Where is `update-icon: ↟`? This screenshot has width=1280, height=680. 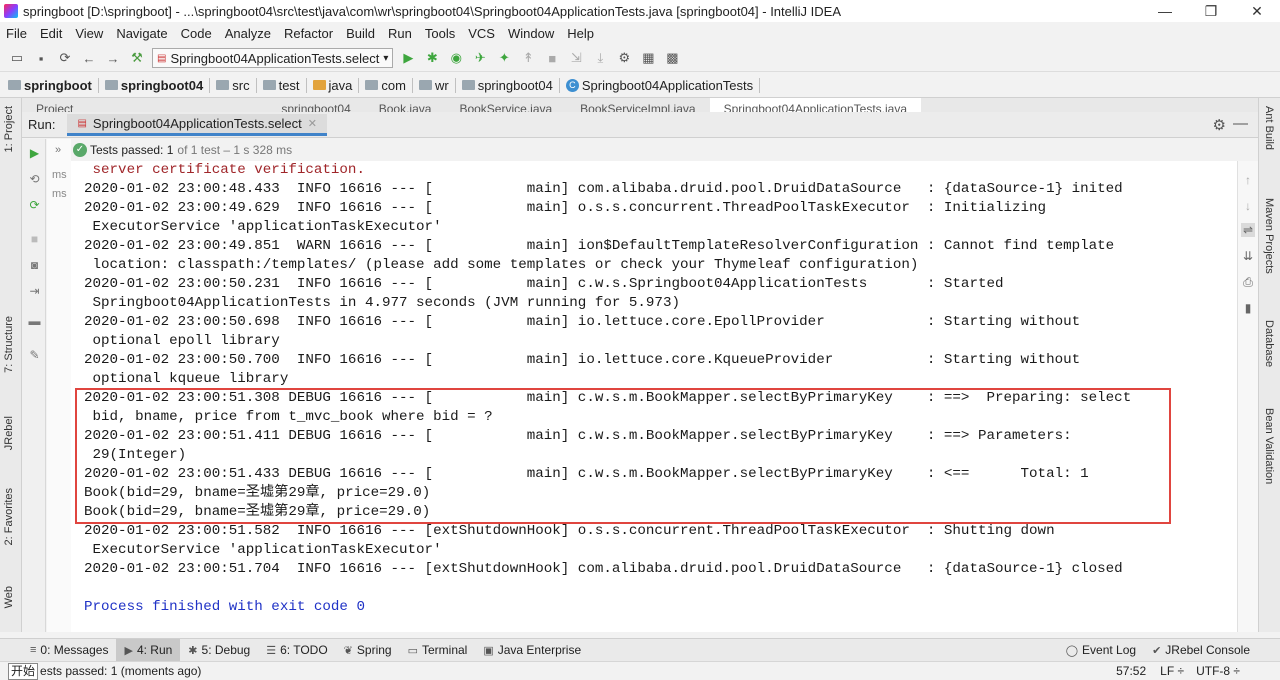 update-icon: ↟ is located at coordinates (528, 58).